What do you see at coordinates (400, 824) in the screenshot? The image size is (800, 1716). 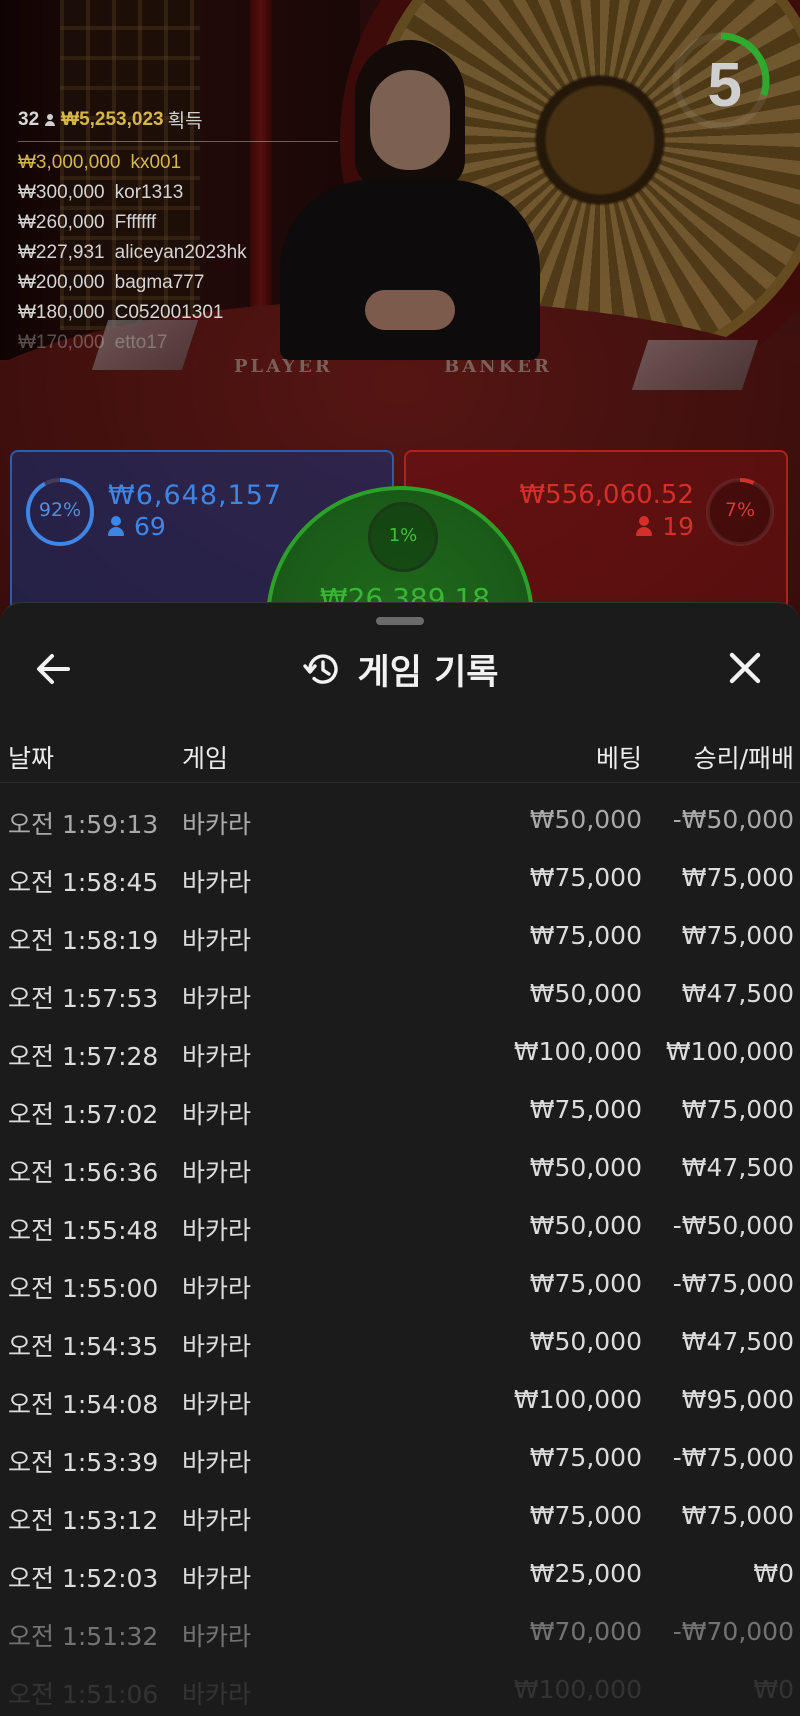 I see `history-row: 오전 1:59:13 바카라 ₩50,000 -₩50,000` at bounding box center [400, 824].